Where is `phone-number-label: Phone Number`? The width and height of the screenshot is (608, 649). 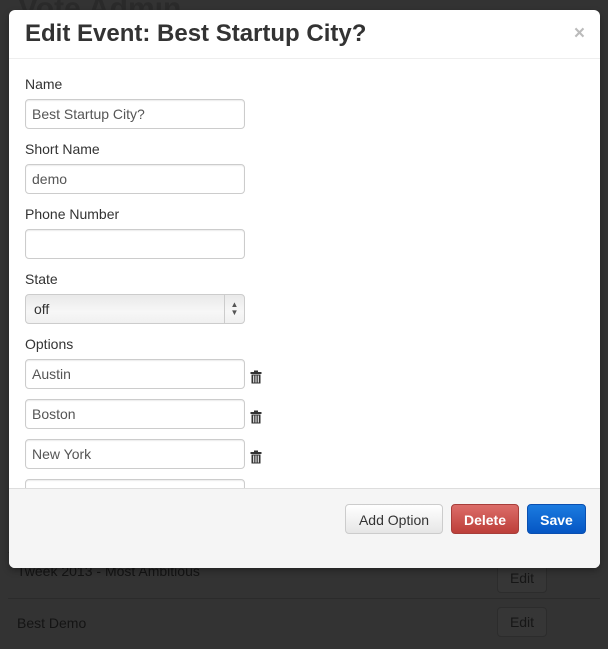
phone-number-label: Phone Number is located at coordinates (72, 214).